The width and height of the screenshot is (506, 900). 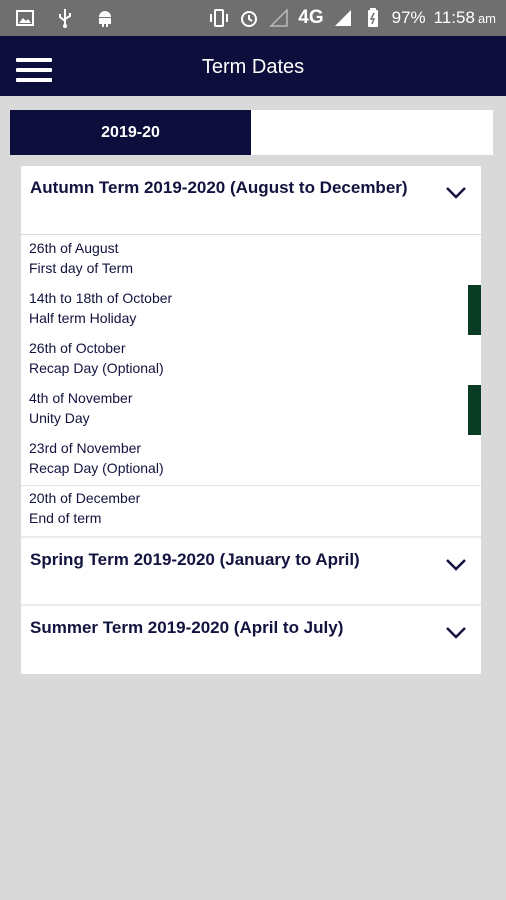 I want to click on entry-date: 20th of December, so click(x=85, y=498).